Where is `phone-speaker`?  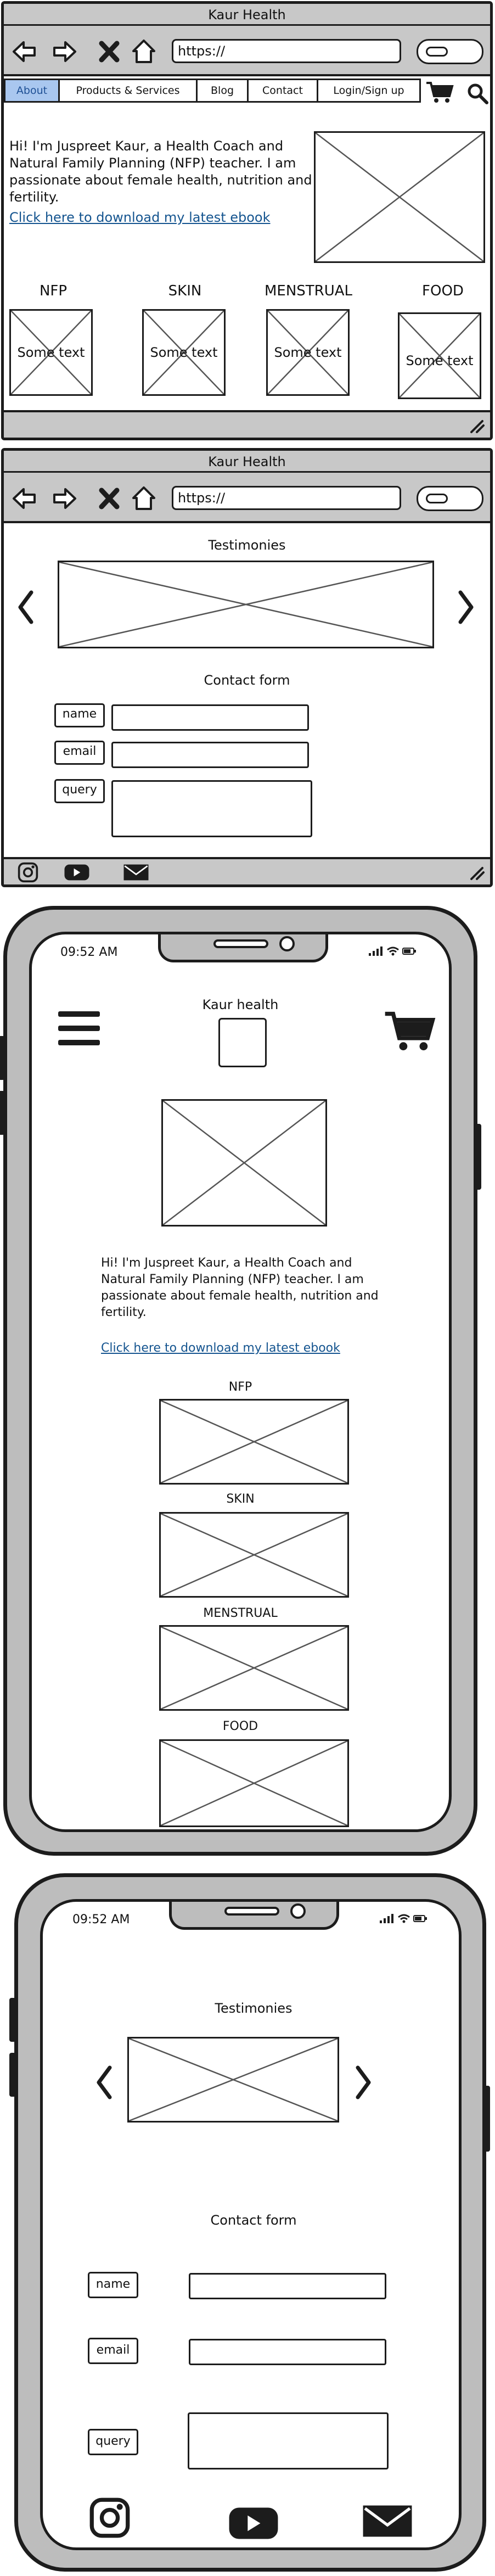 phone-speaker is located at coordinates (240, 944).